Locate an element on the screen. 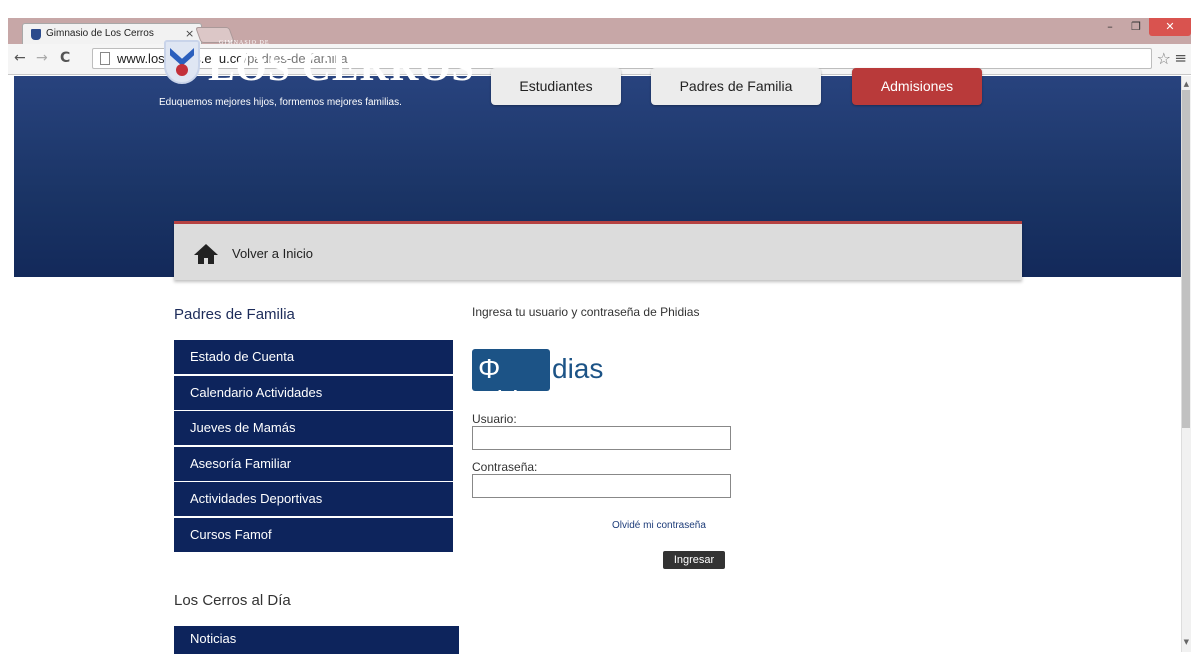  menu-icon: ≡ is located at coordinates (1180, 58).